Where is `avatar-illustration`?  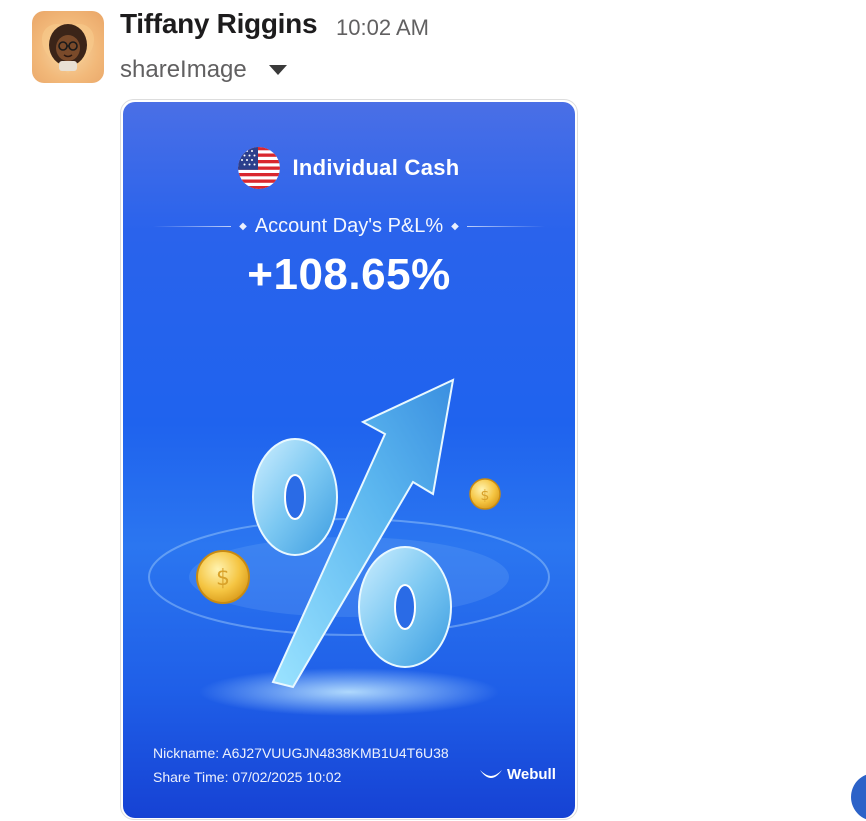
avatar-illustration is located at coordinates (68, 48).